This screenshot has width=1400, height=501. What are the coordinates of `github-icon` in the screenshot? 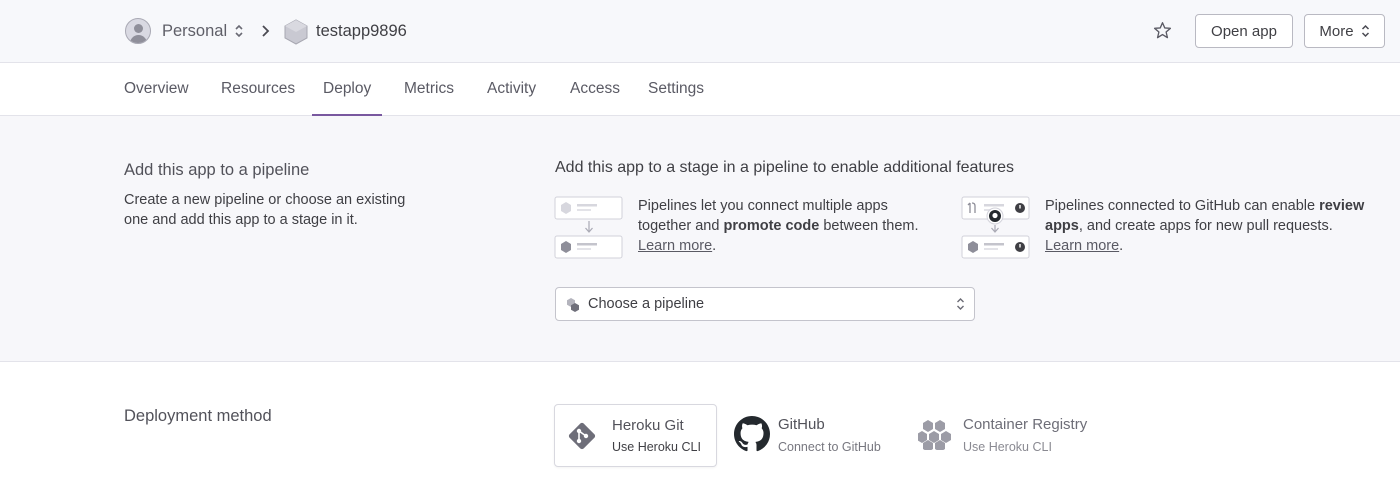 It's located at (752, 434).